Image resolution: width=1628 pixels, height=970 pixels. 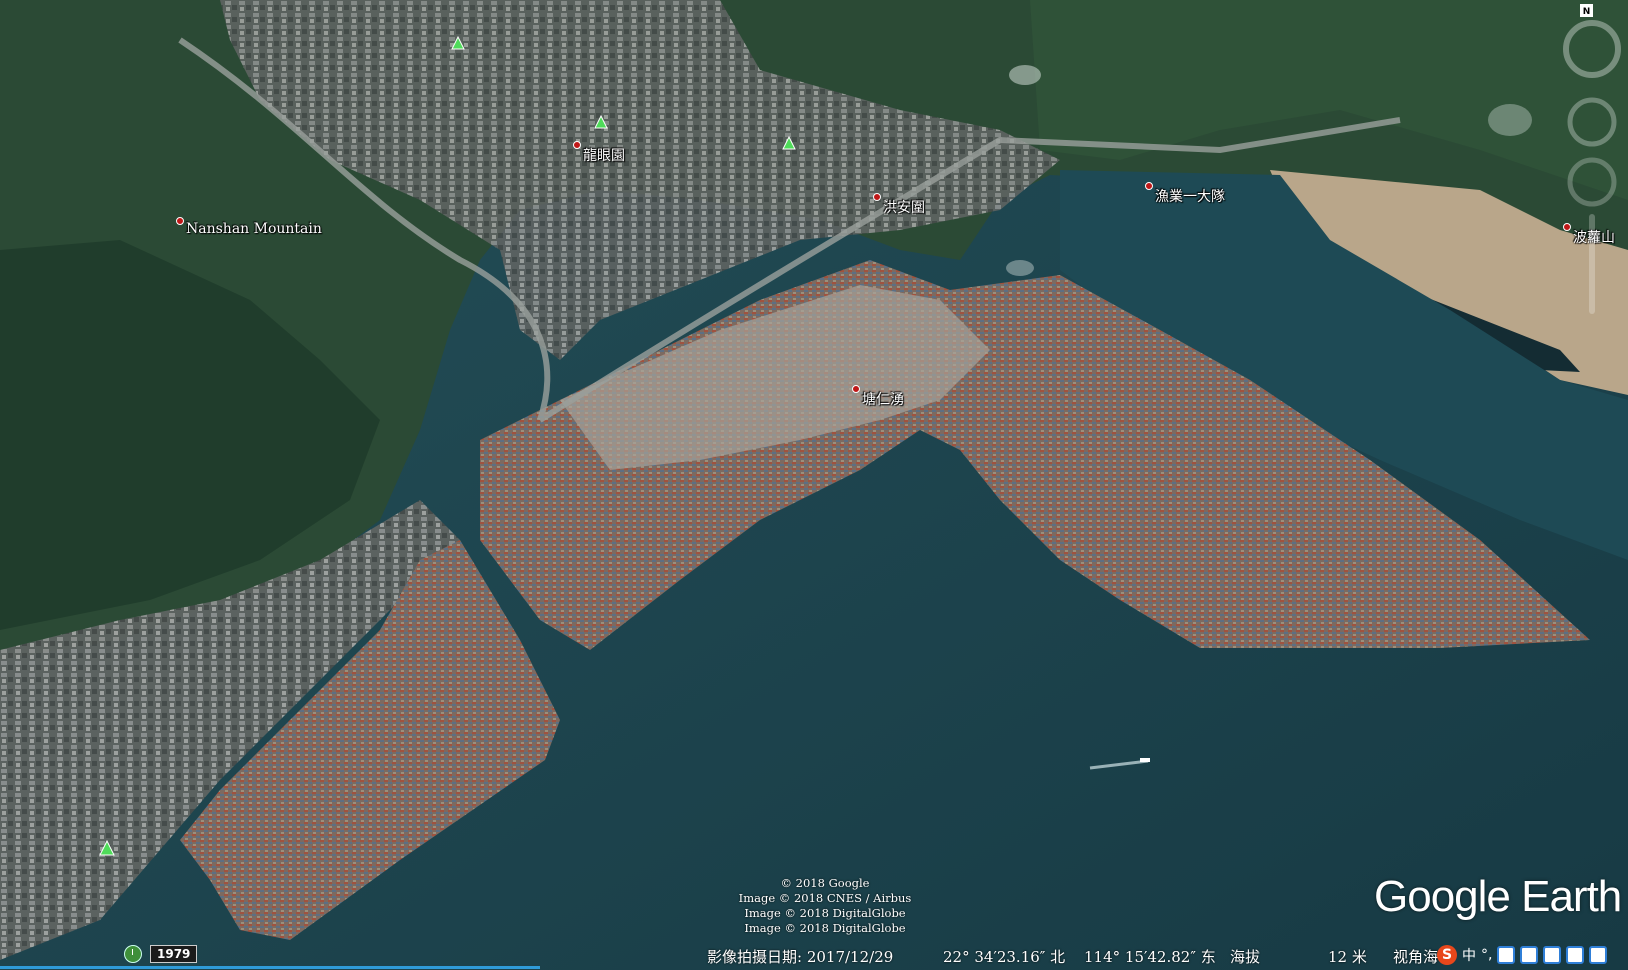 I want to click on year-badge: 1979, so click(x=174, y=954).